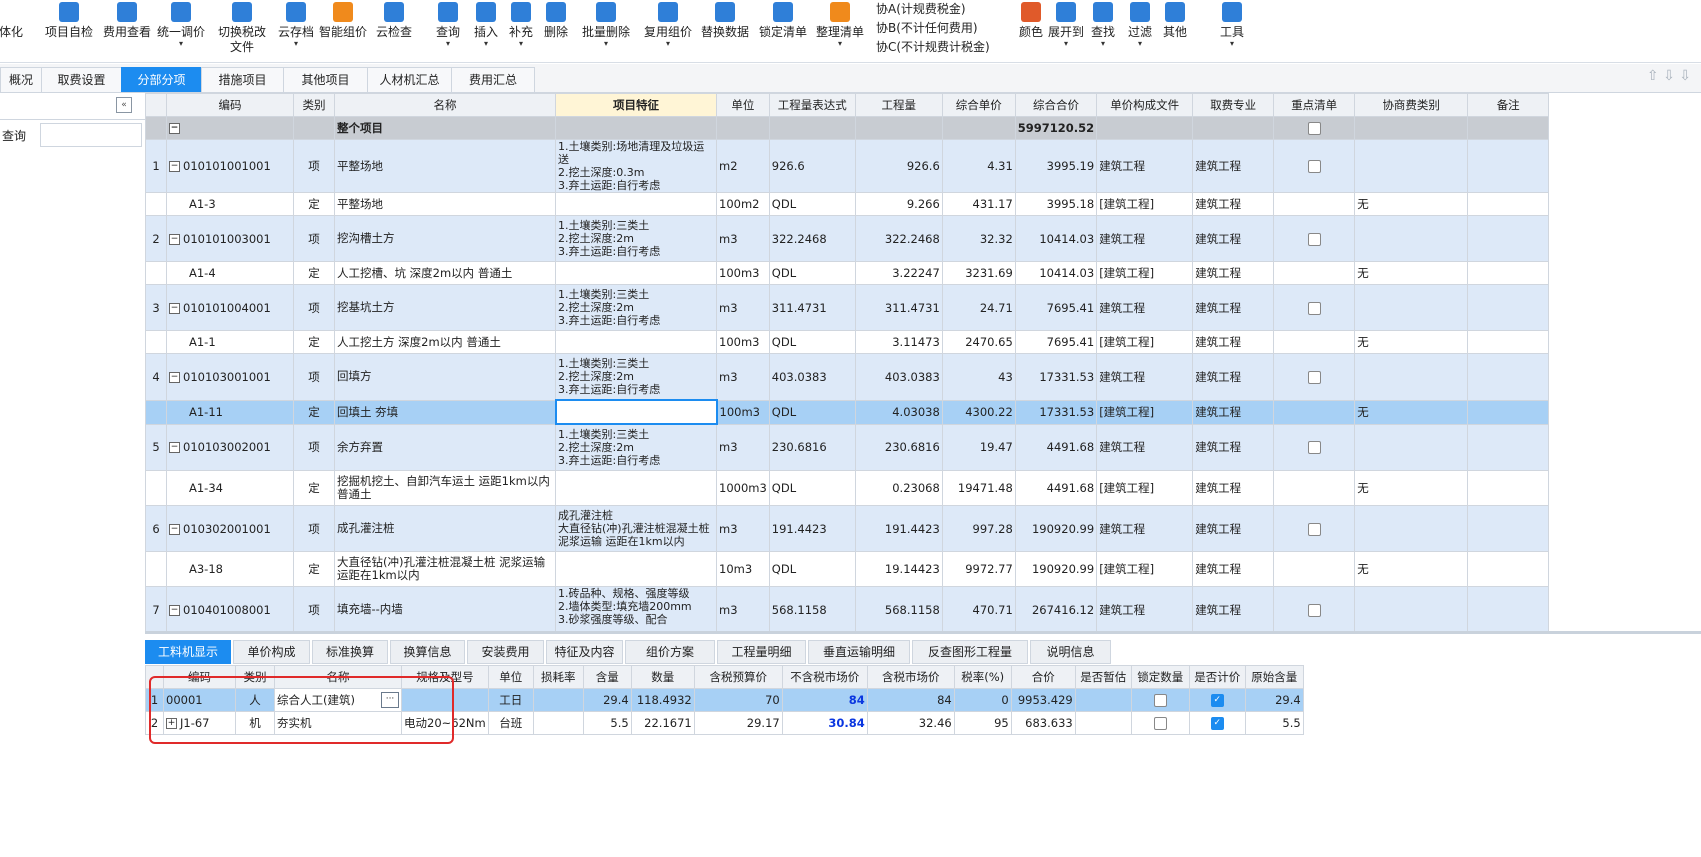 The height and width of the screenshot is (857, 1701). Describe the element at coordinates (1140, 31) in the screenshot. I see `toolbar-button-20: 过滤 ▾` at that location.